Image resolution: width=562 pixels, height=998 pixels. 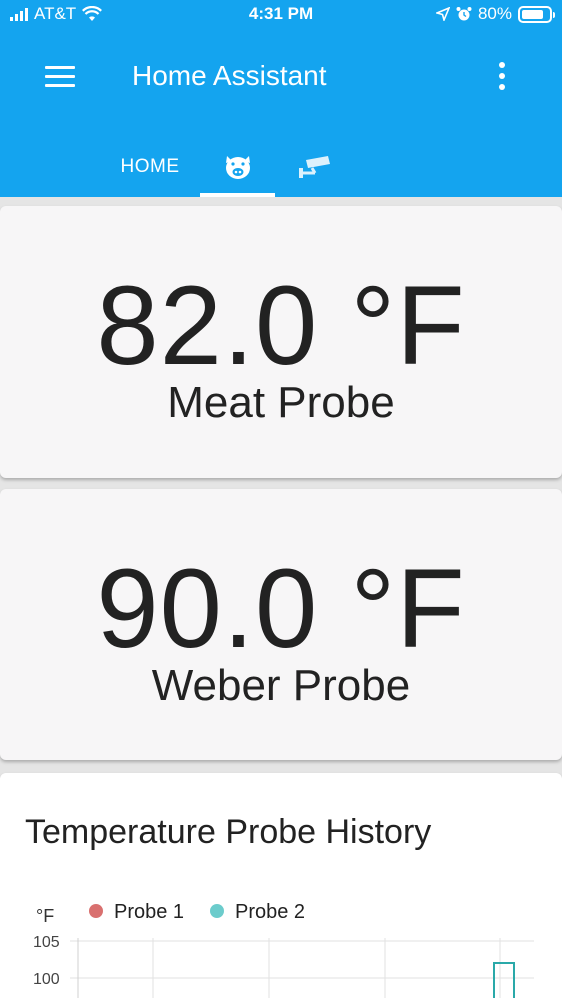 I want to click on probe-2-series-line, so click(x=504, y=980).